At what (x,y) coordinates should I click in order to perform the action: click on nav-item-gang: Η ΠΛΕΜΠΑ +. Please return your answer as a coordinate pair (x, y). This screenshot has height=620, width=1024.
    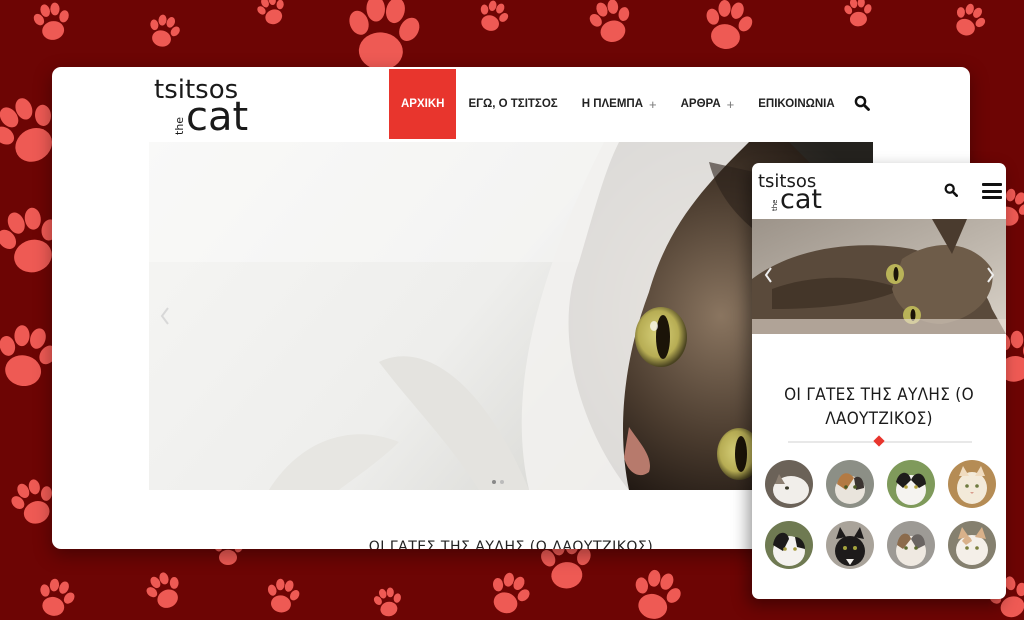
    Looking at the image, I should click on (619, 104).